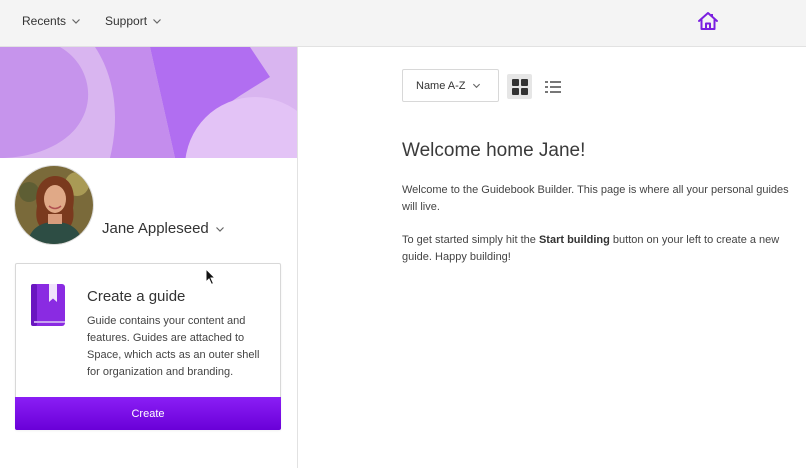 The width and height of the screenshot is (806, 468). What do you see at coordinates (403, 23) in the screenshot?
I see `top-bar: Recents Support` at bounding box center [403, 23].